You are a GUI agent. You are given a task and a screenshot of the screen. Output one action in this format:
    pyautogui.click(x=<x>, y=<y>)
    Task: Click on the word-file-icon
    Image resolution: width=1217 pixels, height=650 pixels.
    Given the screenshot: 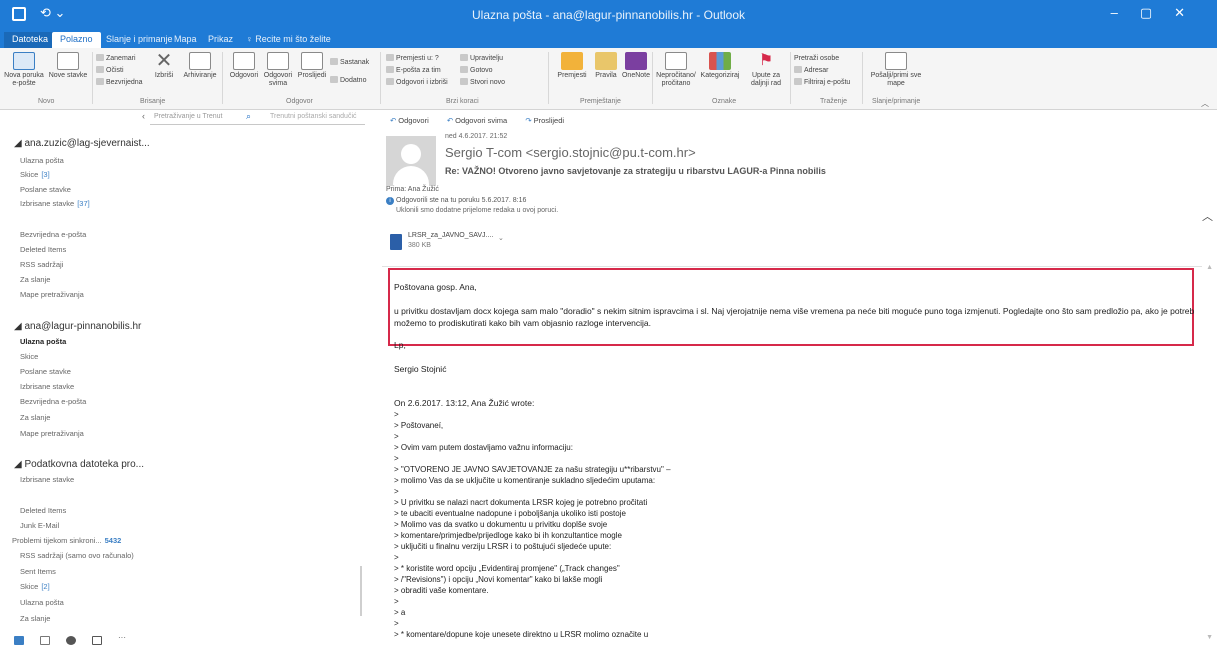 What is the action you would take?
    pyautogui.click(x=396, y=242)
    